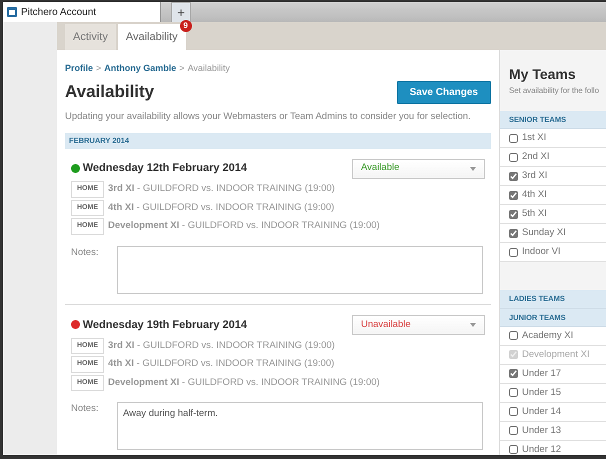 The image size is (606, 459). What do you see at coordinates (554, 91) in the screenshot?
I see `sidebar-subtitle: Set availability for the follo` at bounding box center [554, 91].